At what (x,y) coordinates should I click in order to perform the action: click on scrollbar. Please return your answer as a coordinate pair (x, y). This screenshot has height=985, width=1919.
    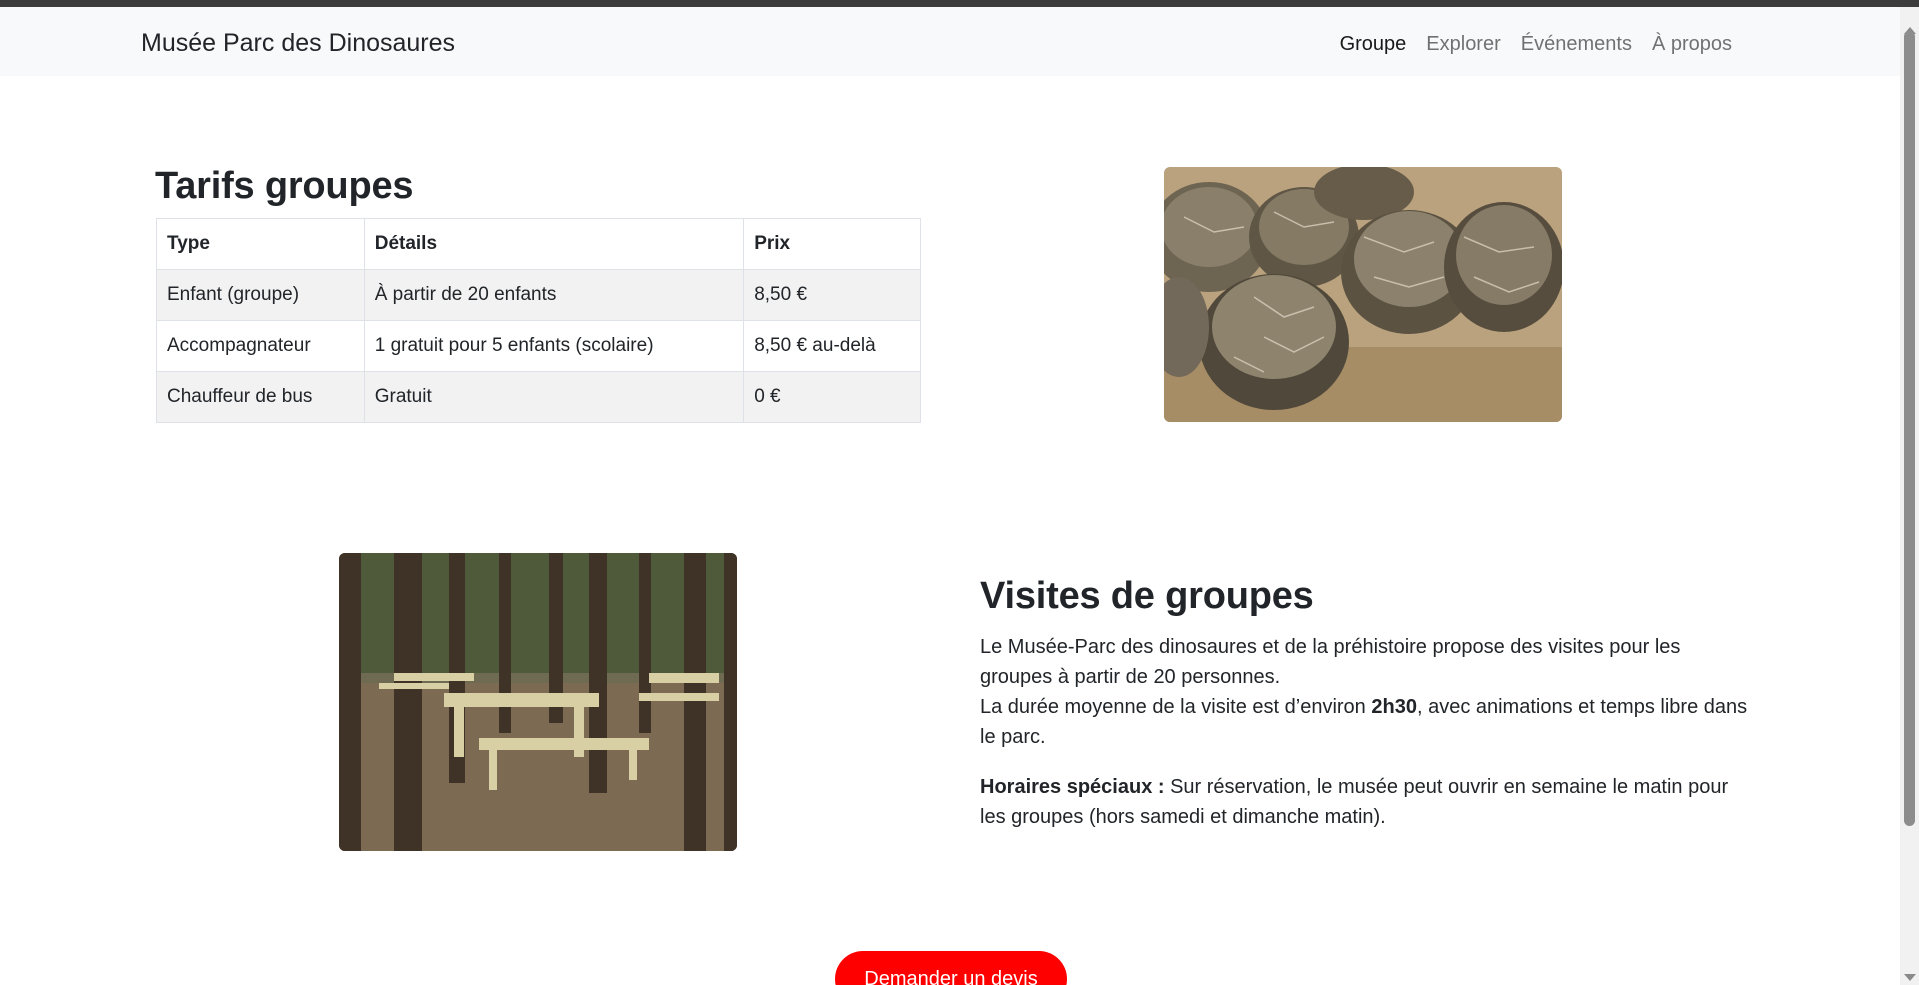
    Looking at the image, I should click on (1909, 496).